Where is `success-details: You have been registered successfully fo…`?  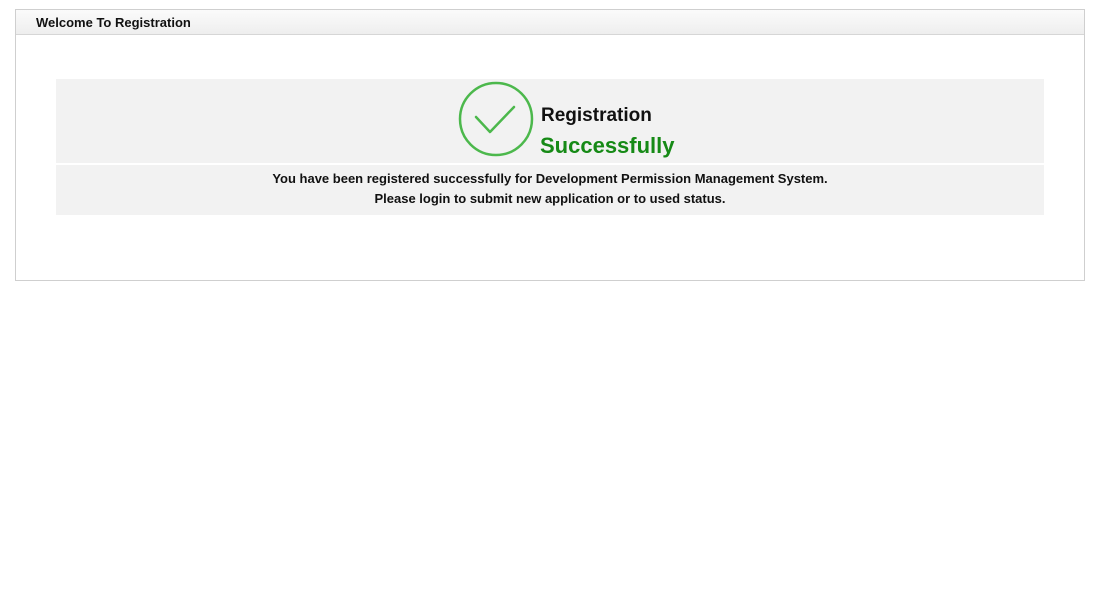
success-details: You have been registered successfully fo… is located at coordinates (550, 190).